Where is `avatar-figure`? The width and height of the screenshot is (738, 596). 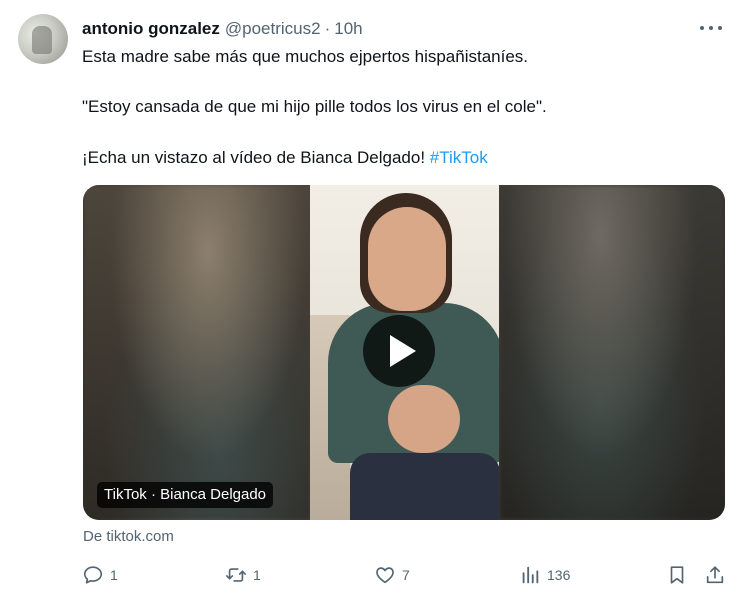
avatar-figure is located at coordinates (42, 40).